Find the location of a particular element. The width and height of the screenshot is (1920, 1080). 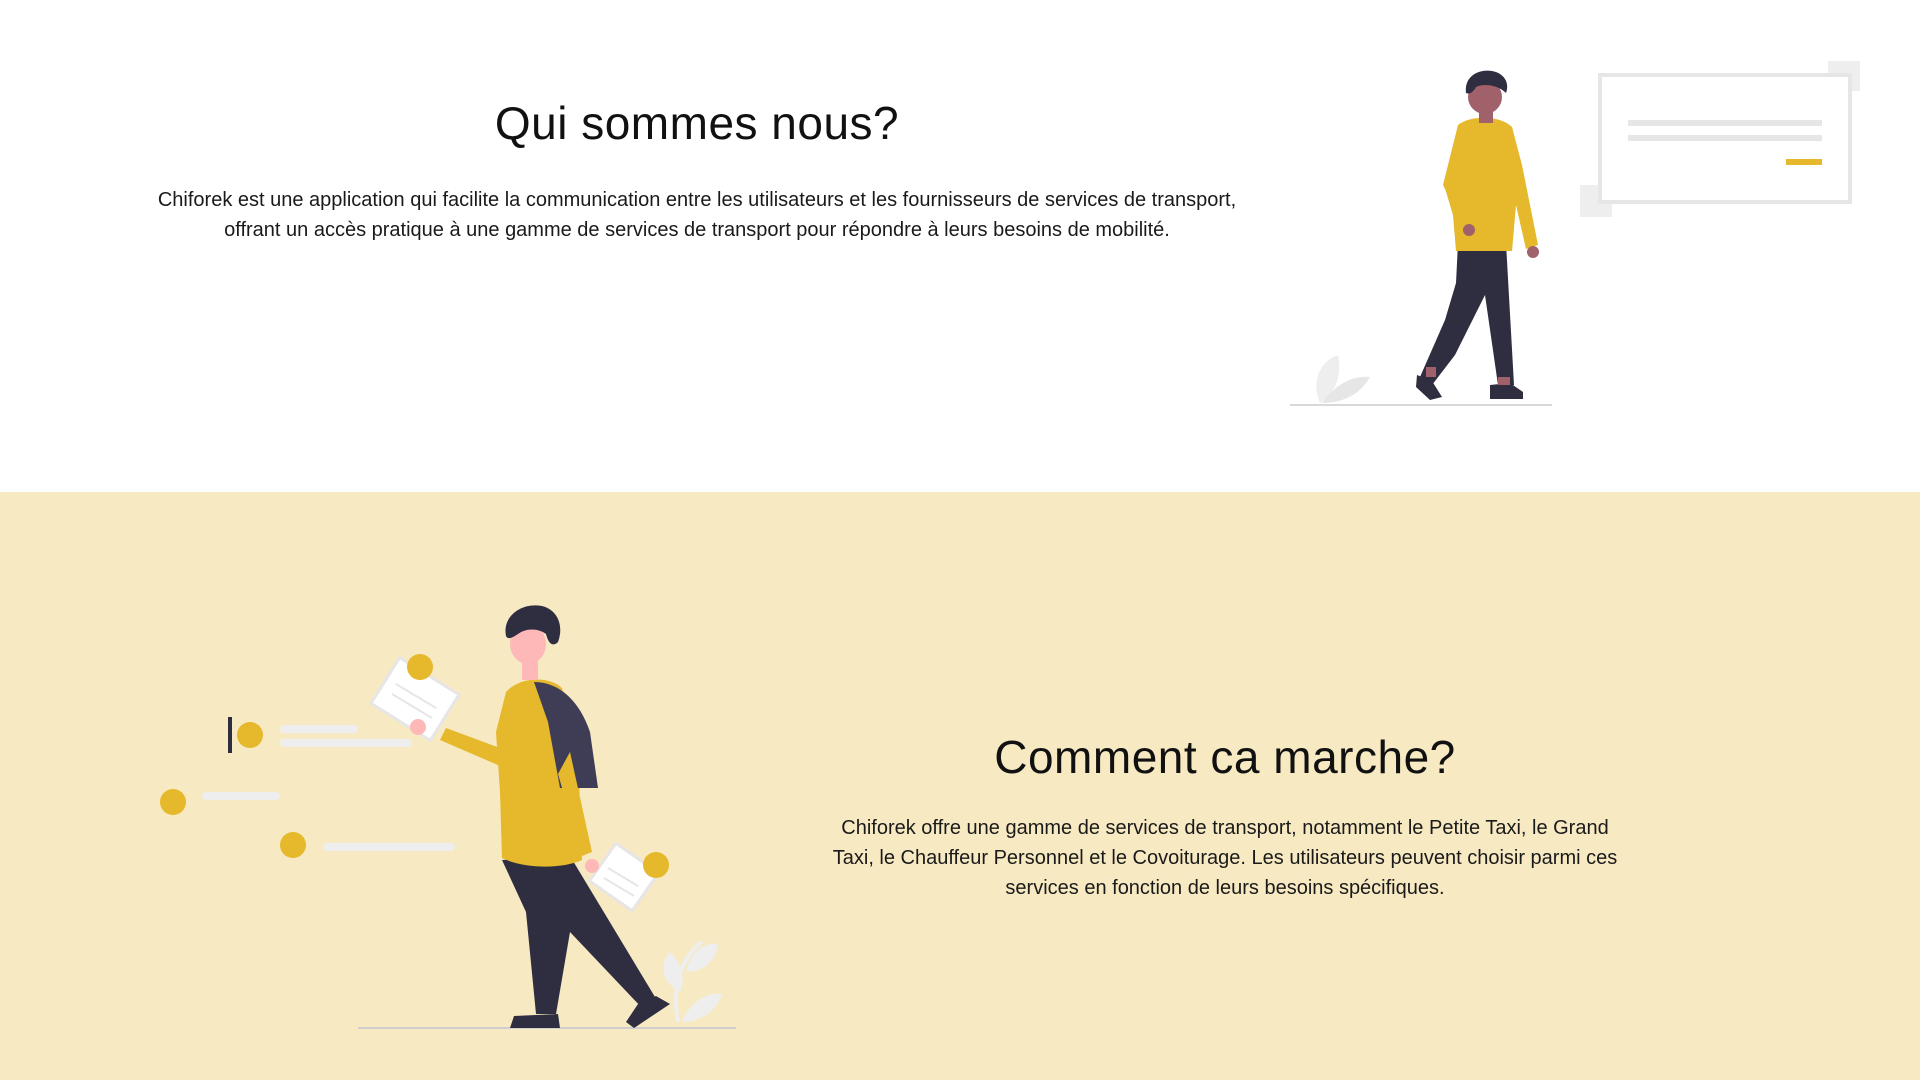

how-it-works-title: Comment ca marche? is located at coordinates (1225, 757).